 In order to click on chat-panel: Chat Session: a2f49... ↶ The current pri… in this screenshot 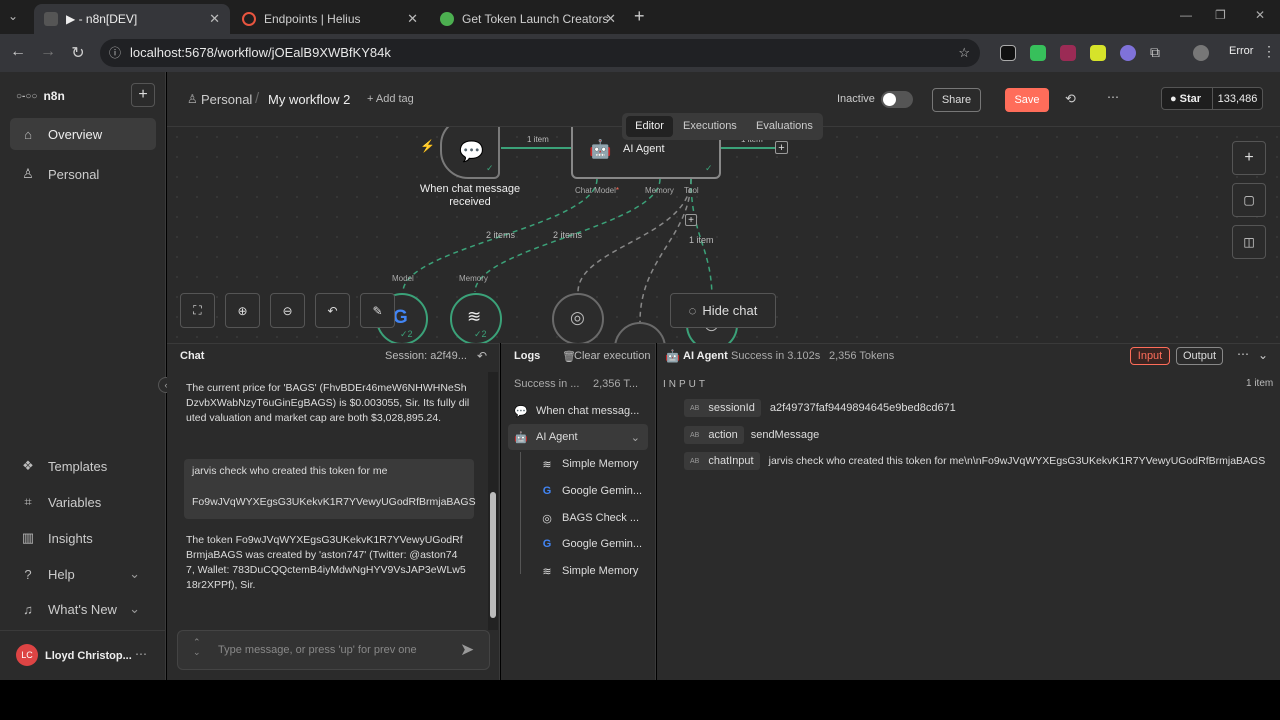, I will do `click(333, 511)`.